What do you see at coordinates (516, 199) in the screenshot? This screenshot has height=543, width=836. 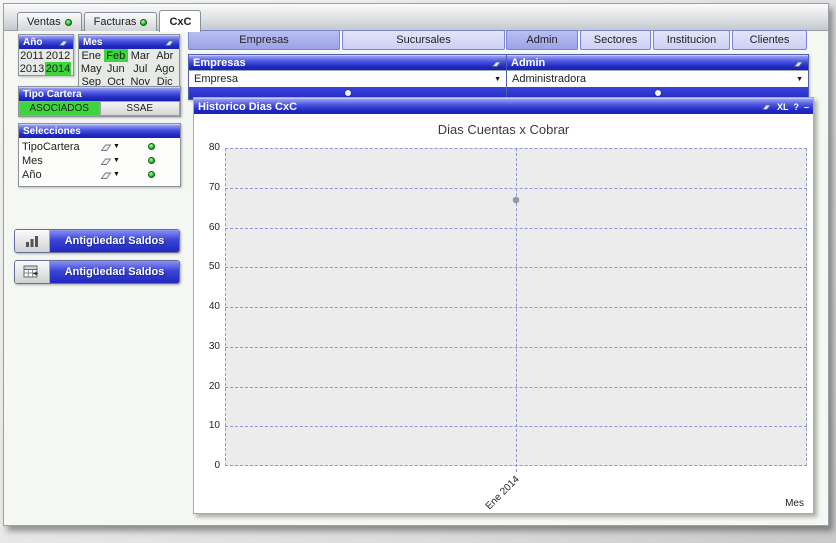 I see `data-point` at bounding box center [516, 199].